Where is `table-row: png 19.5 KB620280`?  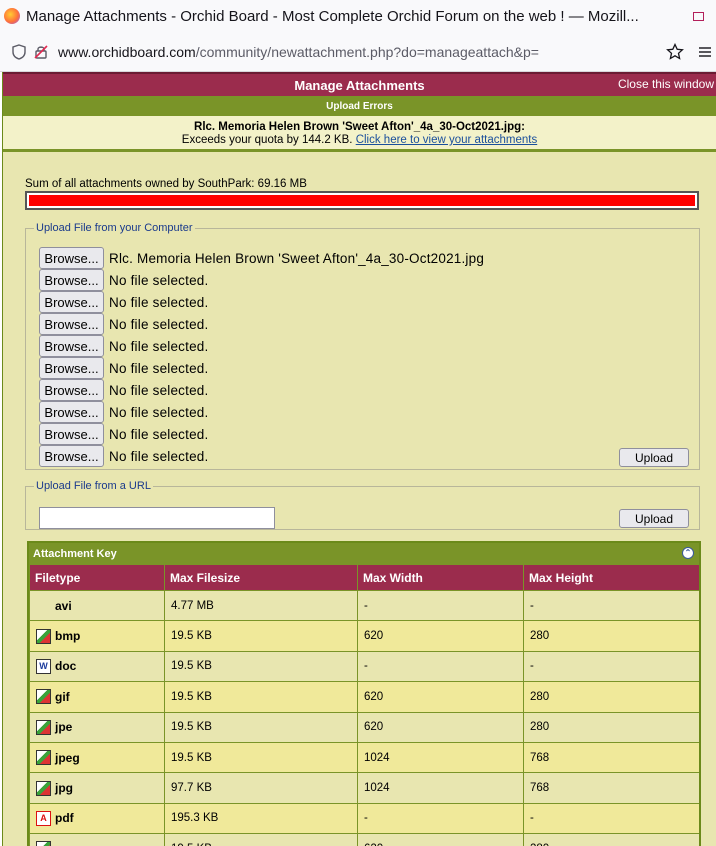
table-row: png 19.5 KB620280 is located at coordinates (364, 839).